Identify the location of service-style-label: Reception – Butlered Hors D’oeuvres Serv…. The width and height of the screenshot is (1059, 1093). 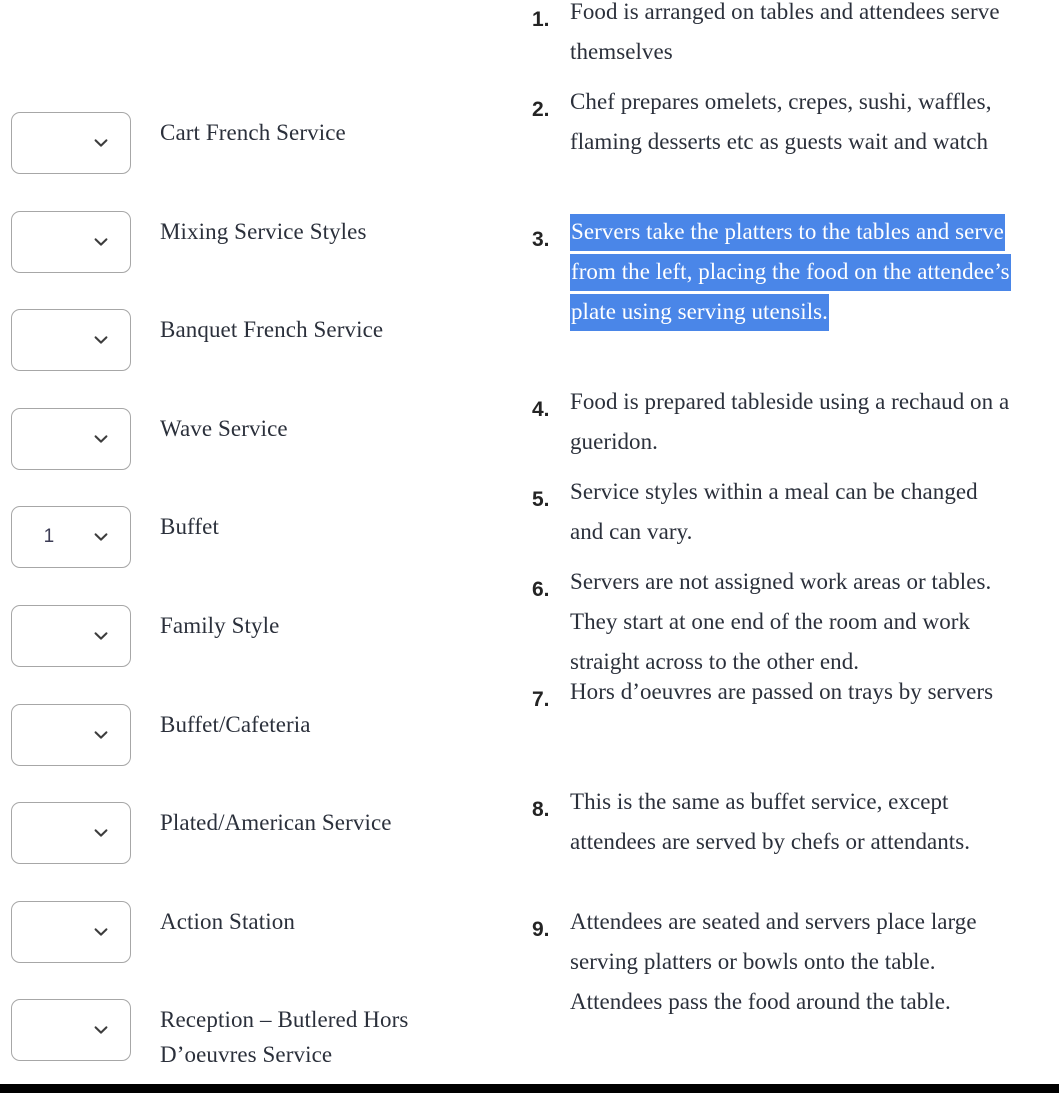
(284, 1037).